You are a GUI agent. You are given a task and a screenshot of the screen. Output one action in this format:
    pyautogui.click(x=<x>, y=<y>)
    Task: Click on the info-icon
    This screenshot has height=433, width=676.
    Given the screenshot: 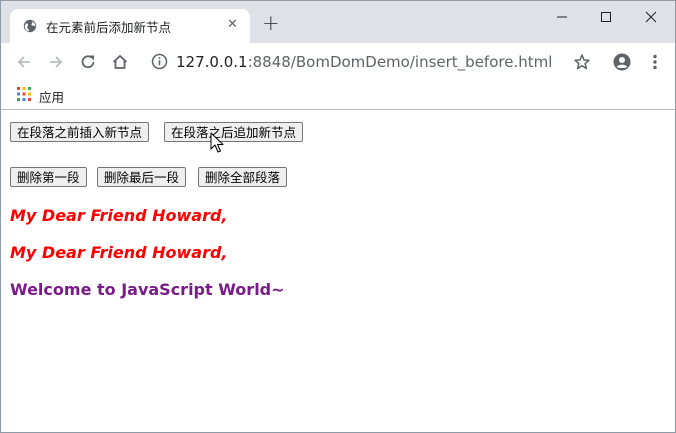 What is the action you would take?
    pyautogui.click(x=159, y=61)
    